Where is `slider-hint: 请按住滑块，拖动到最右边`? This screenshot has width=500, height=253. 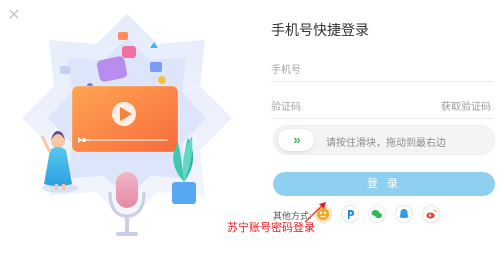
slider-hint: 请按住滑块，拖动到最右边 is located at coordinates (386, 143).